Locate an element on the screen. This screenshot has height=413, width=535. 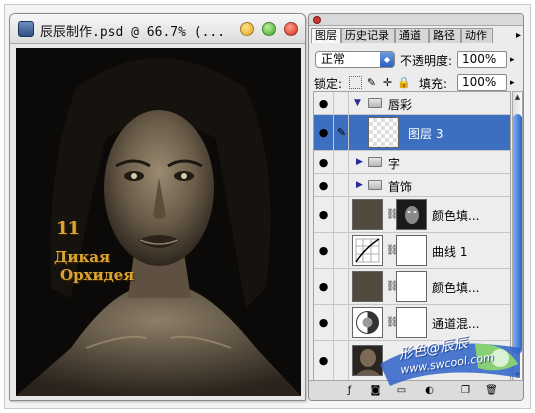
curves-adjustment-icon is located at coordinates (367, 250).